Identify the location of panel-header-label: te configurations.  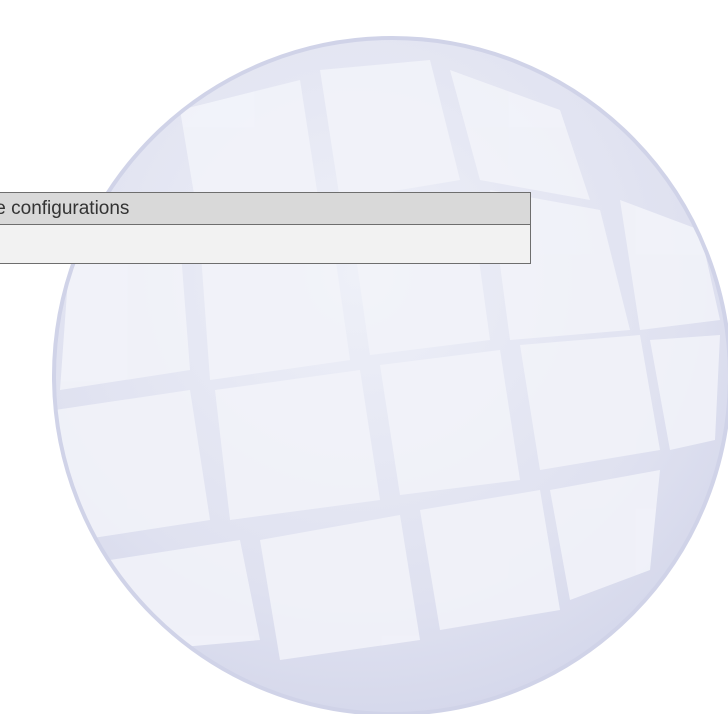
(265, 209).